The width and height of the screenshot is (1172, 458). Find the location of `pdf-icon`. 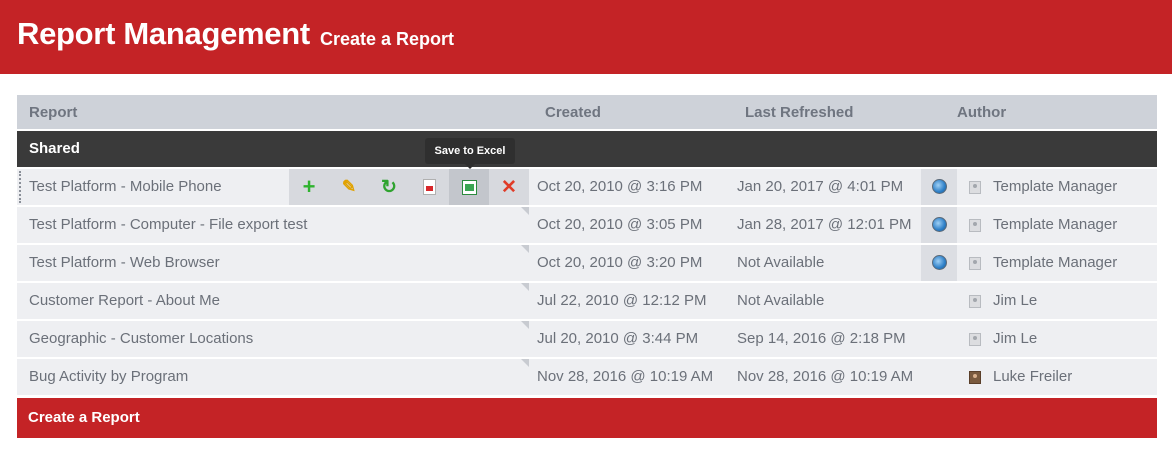

pdf-icon is located at coordinates (429, 187).